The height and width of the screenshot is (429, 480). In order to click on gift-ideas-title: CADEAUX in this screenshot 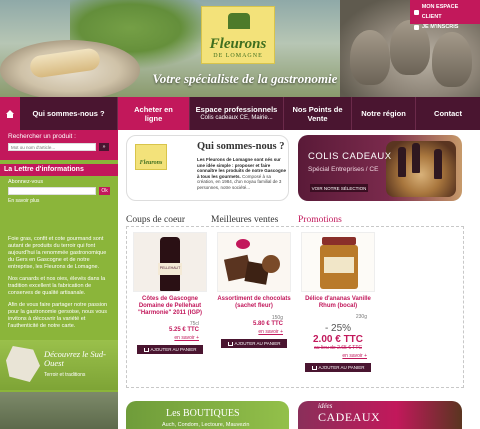, I will do `click(349, 417)`.